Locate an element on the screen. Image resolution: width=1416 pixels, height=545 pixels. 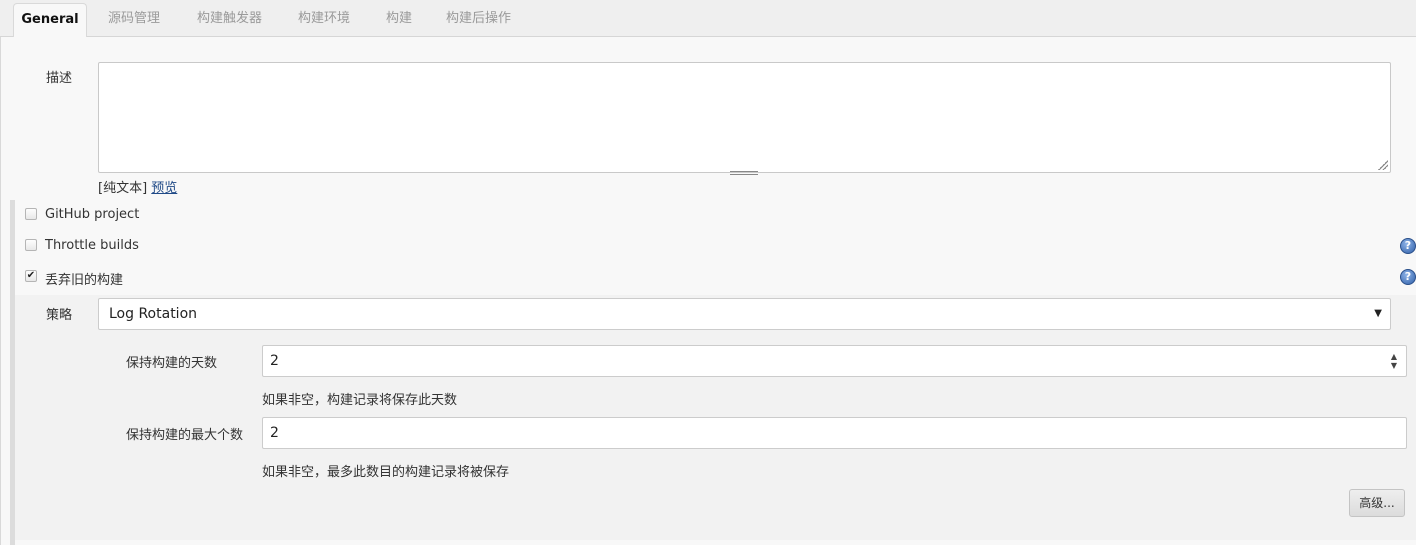
days-to-keep-input: 2 ▲ ▼ is located at coordinates (834, 361).